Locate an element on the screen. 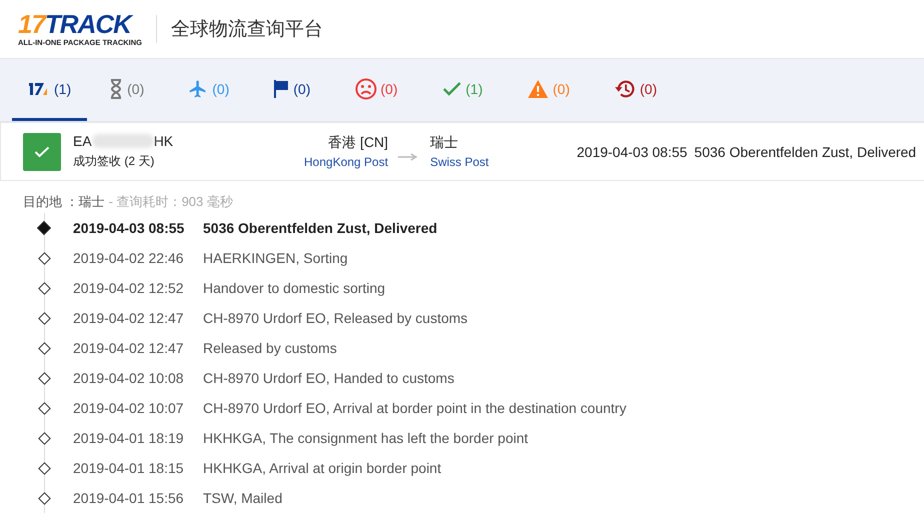  flag-icon is located at coordinates (281, 88).